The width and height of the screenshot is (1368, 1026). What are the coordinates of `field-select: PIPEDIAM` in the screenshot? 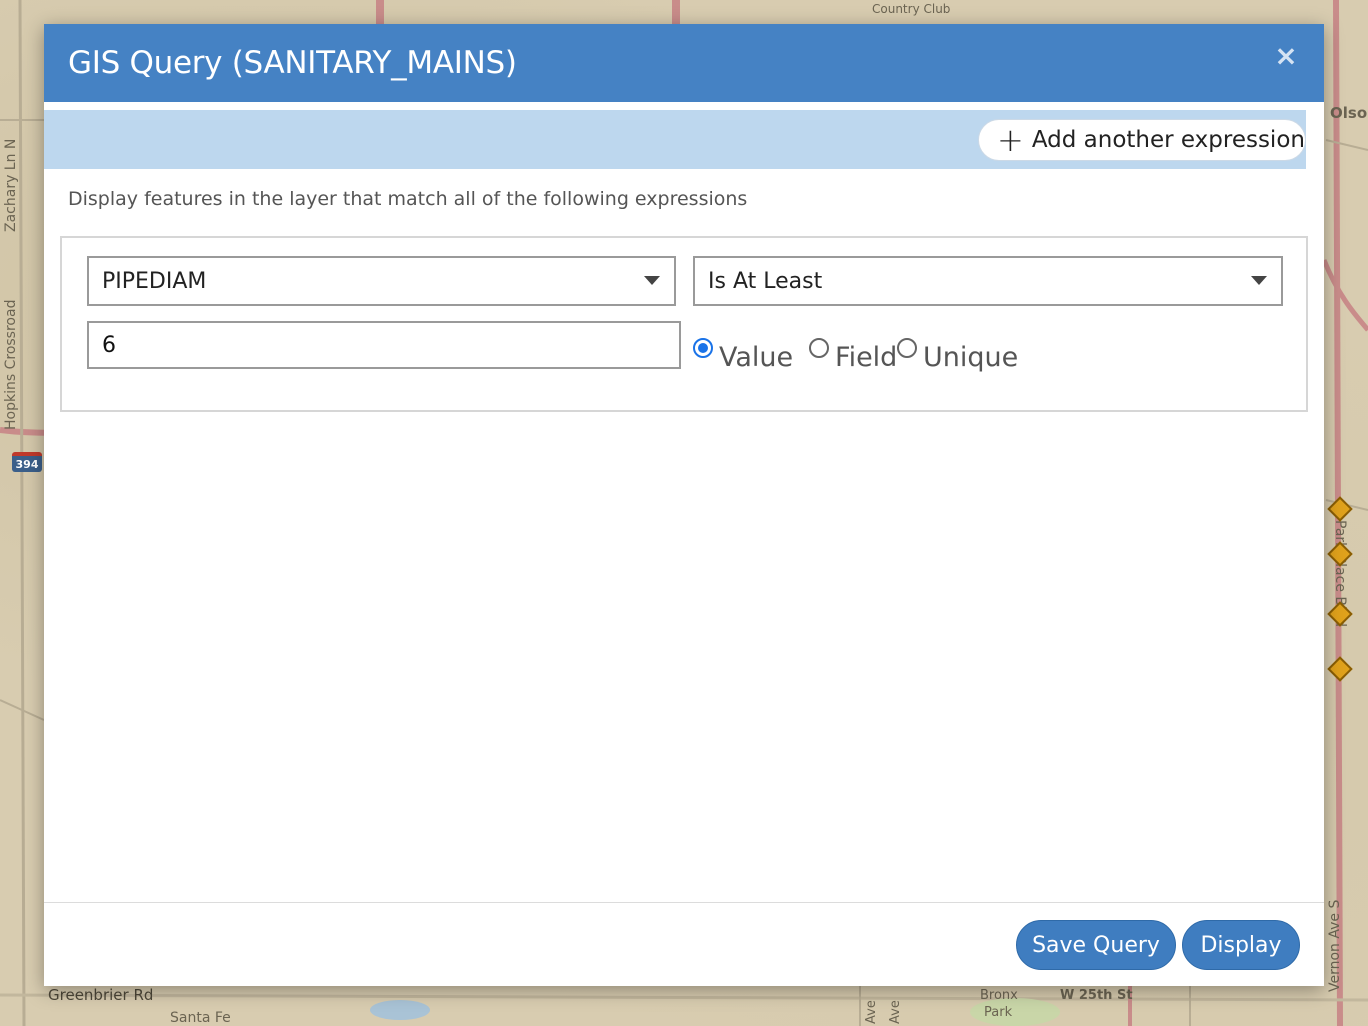 It's located at (381, 281).